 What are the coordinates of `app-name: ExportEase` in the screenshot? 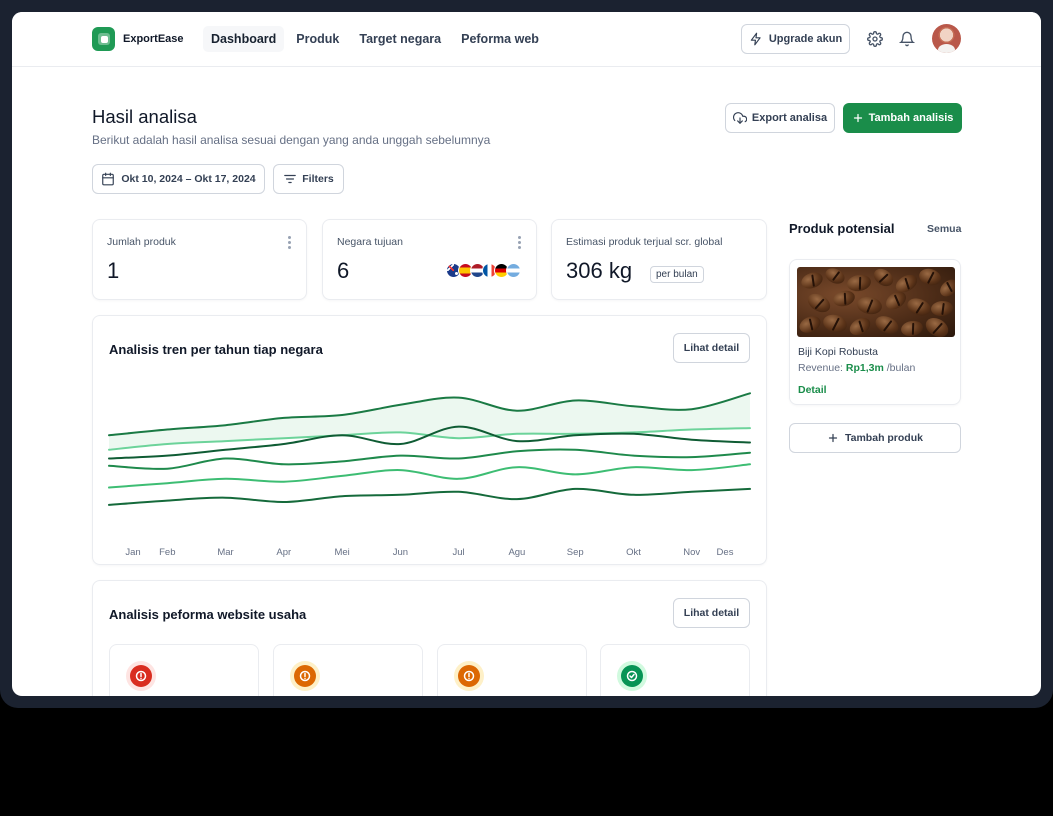 It's located at (153, 39).